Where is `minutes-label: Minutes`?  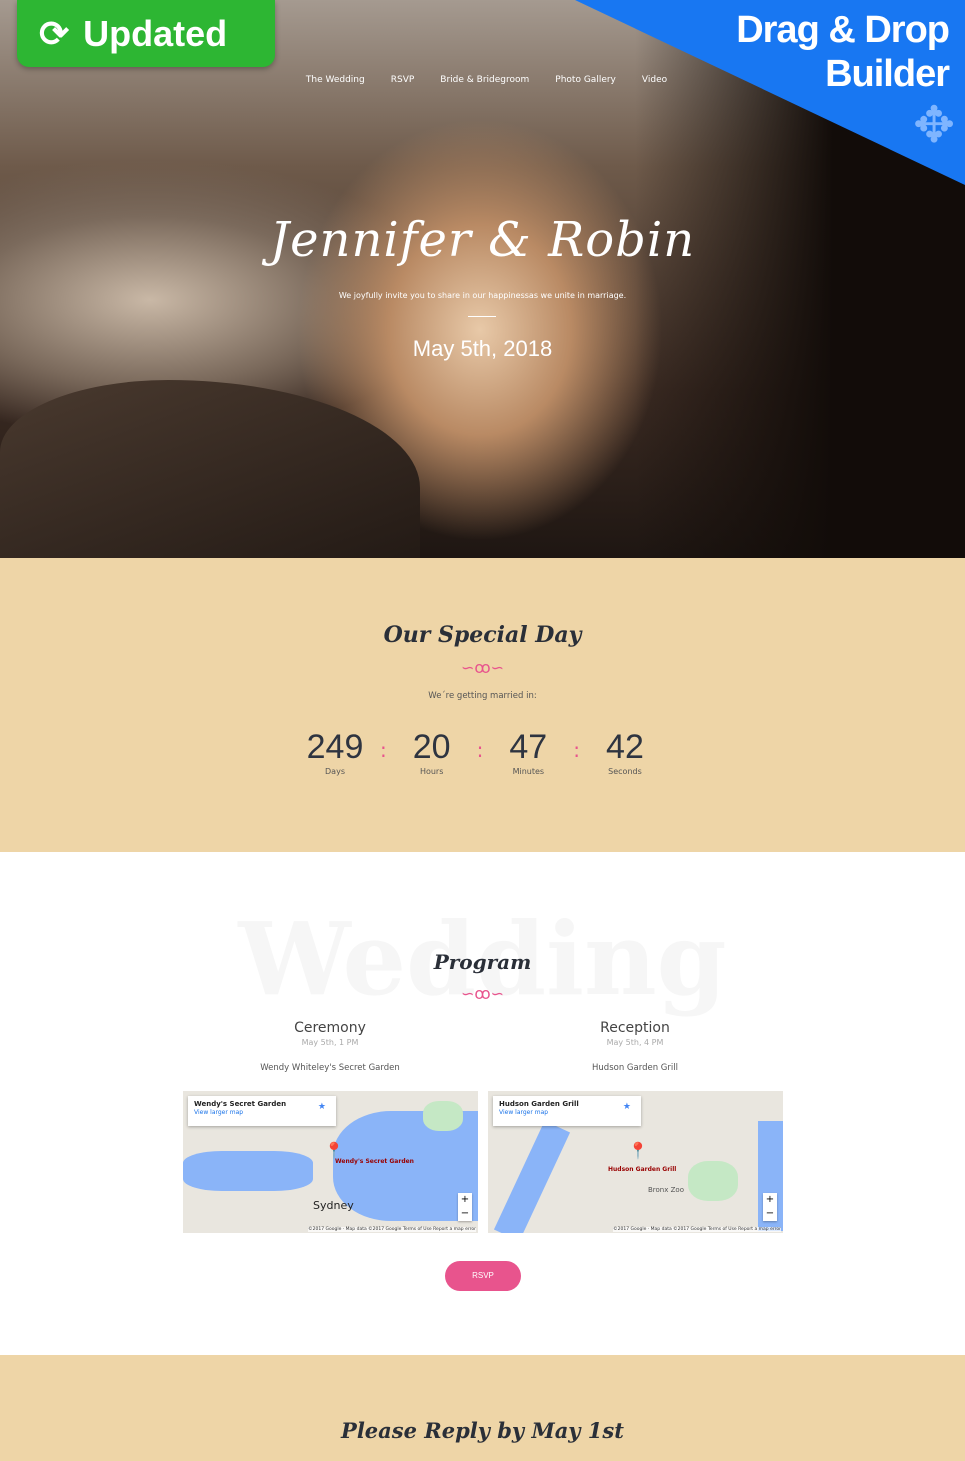 minutes-label: Minutes is located at coordinates (528, 771).